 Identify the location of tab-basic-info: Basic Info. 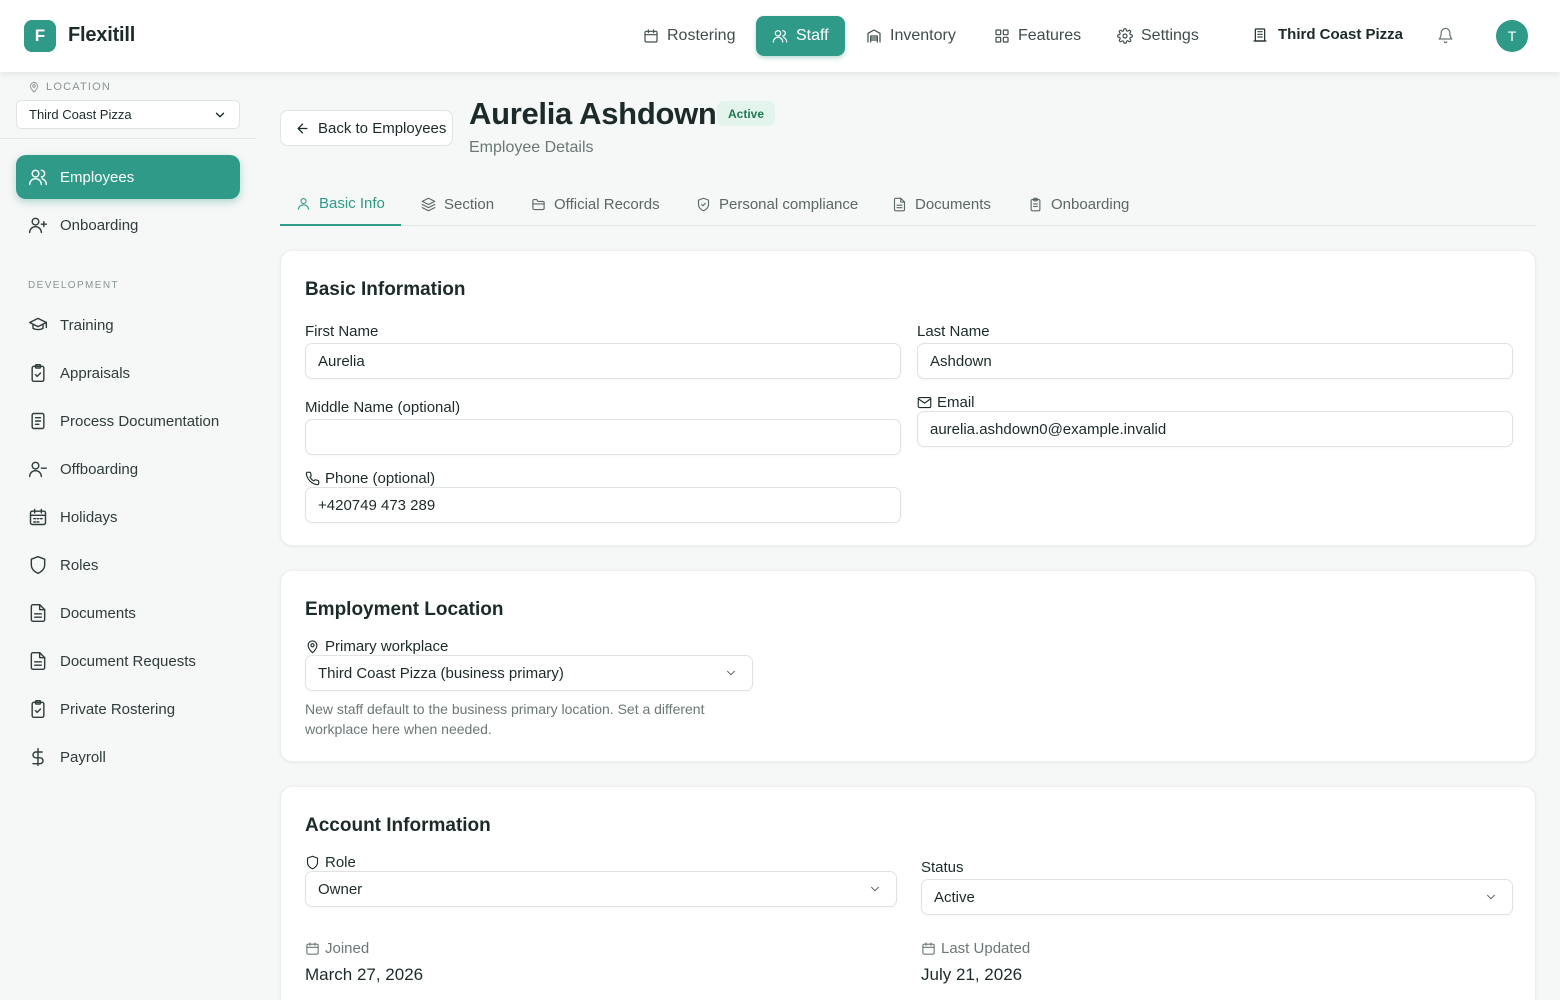
(340, 204).